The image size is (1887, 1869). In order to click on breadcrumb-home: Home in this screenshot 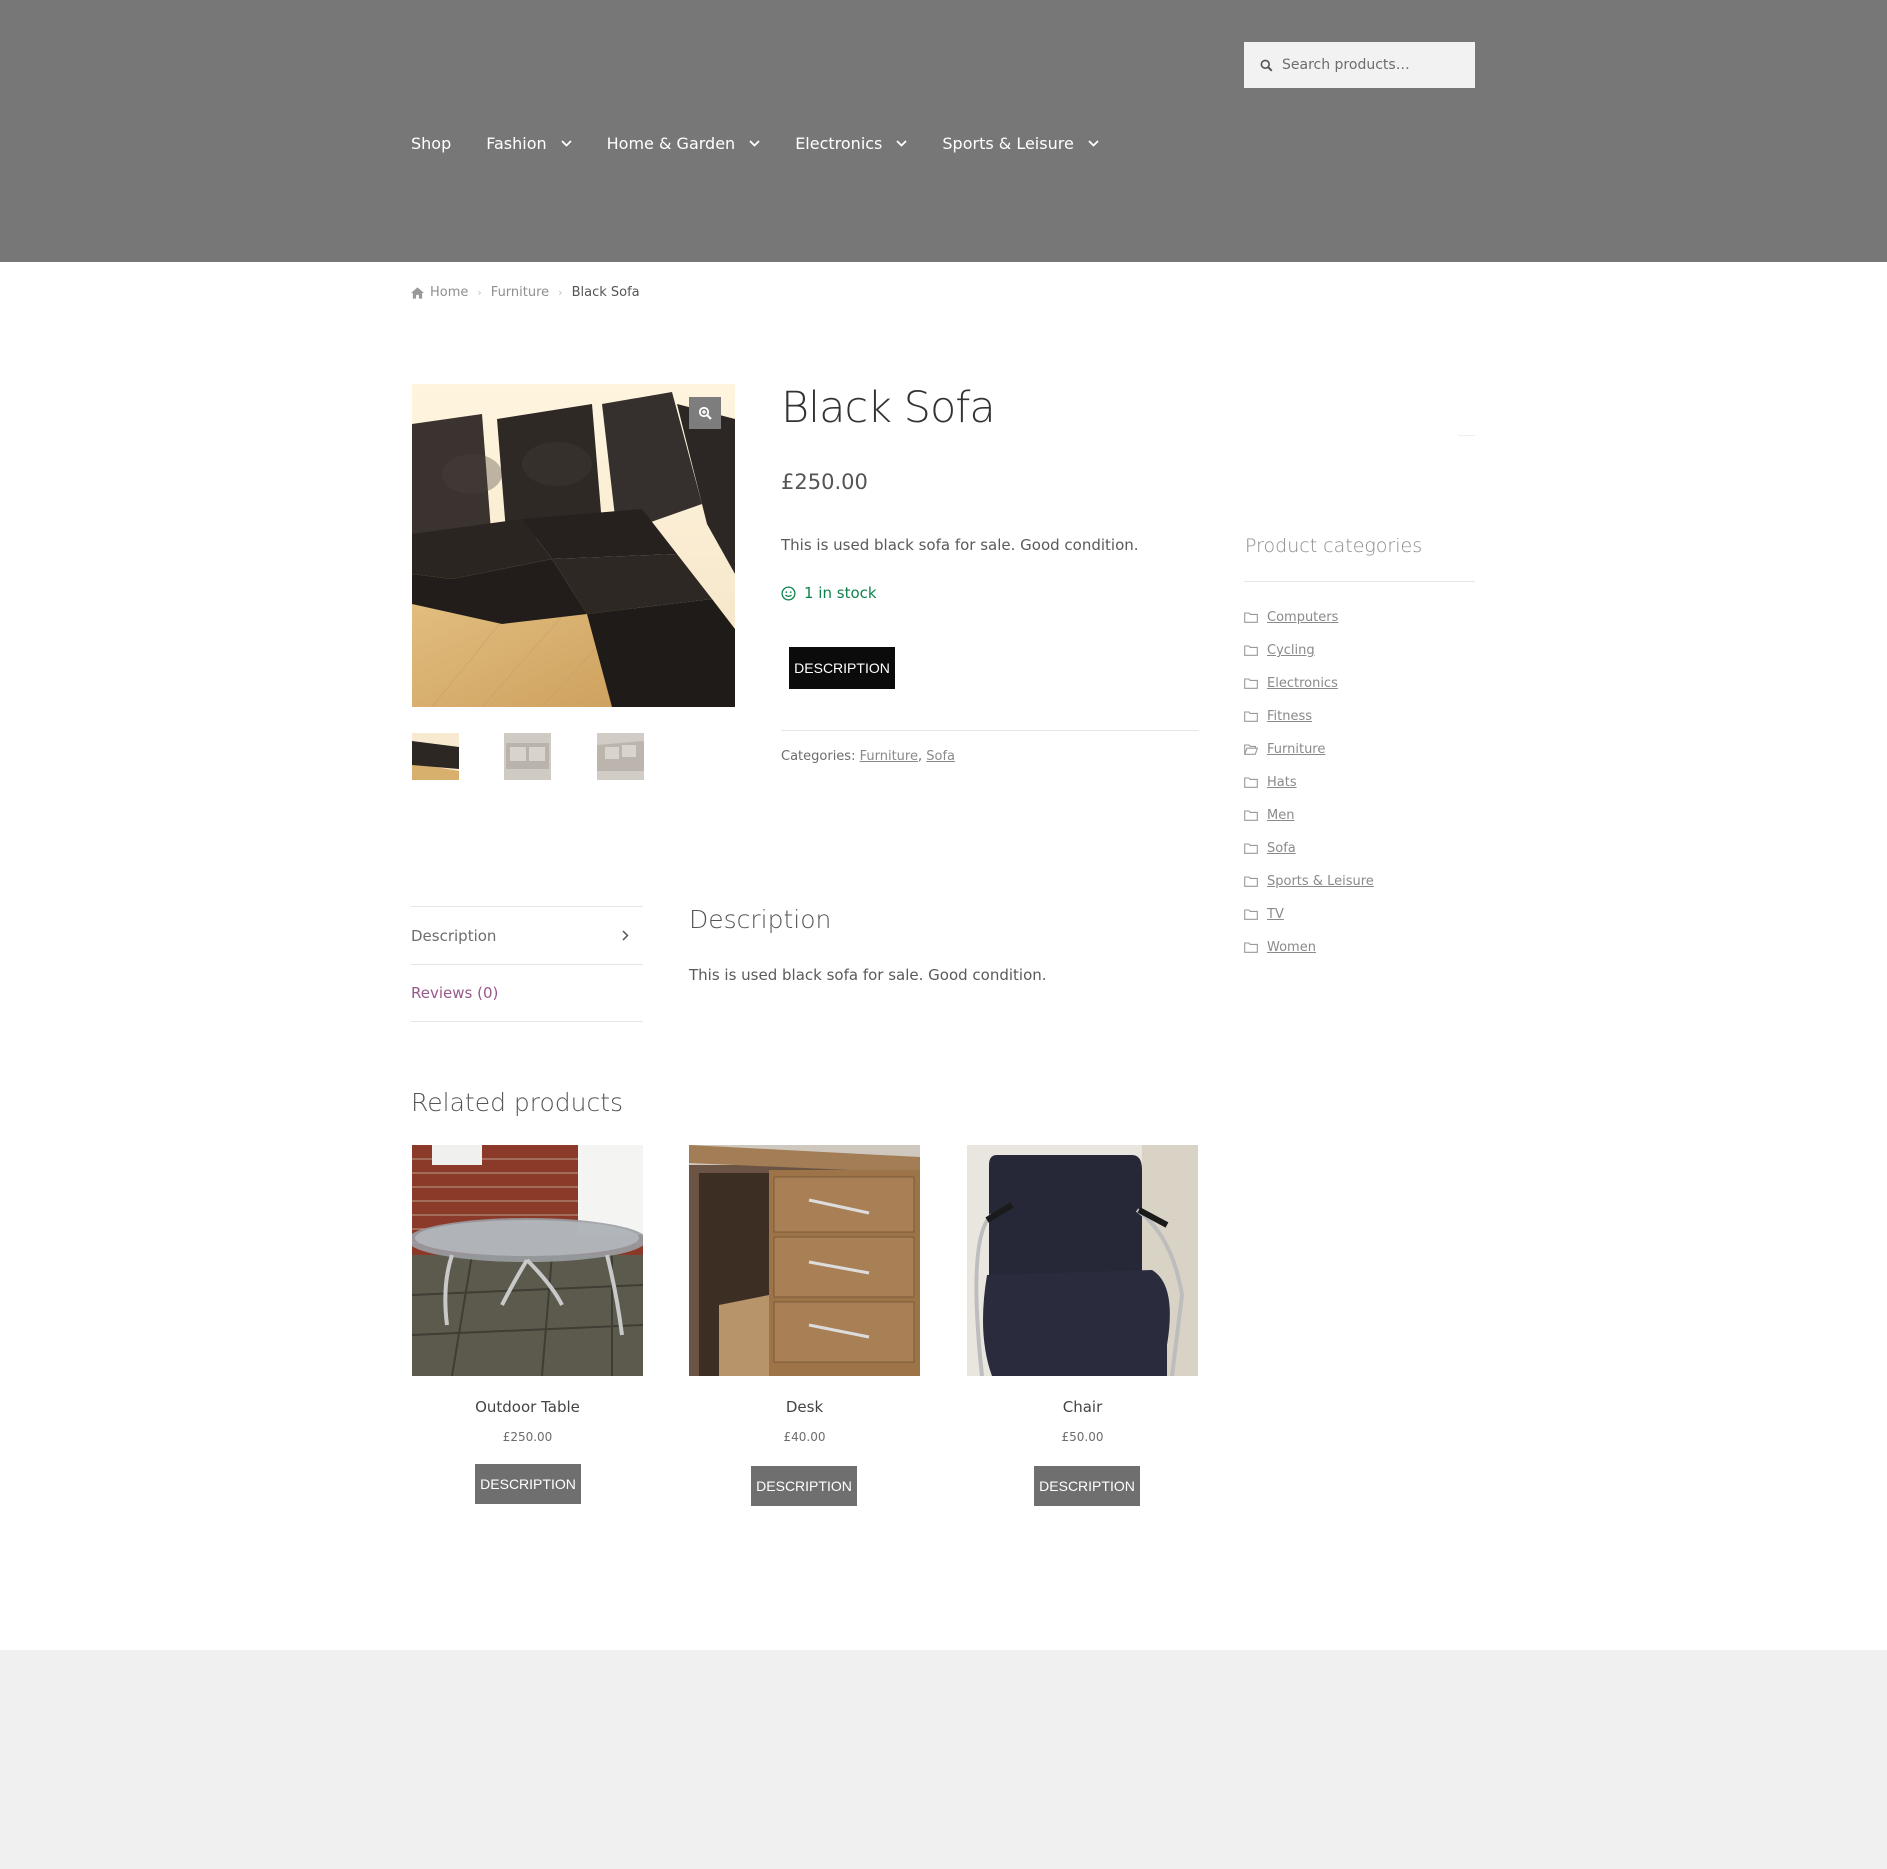, I will do `click(449, 292)`.